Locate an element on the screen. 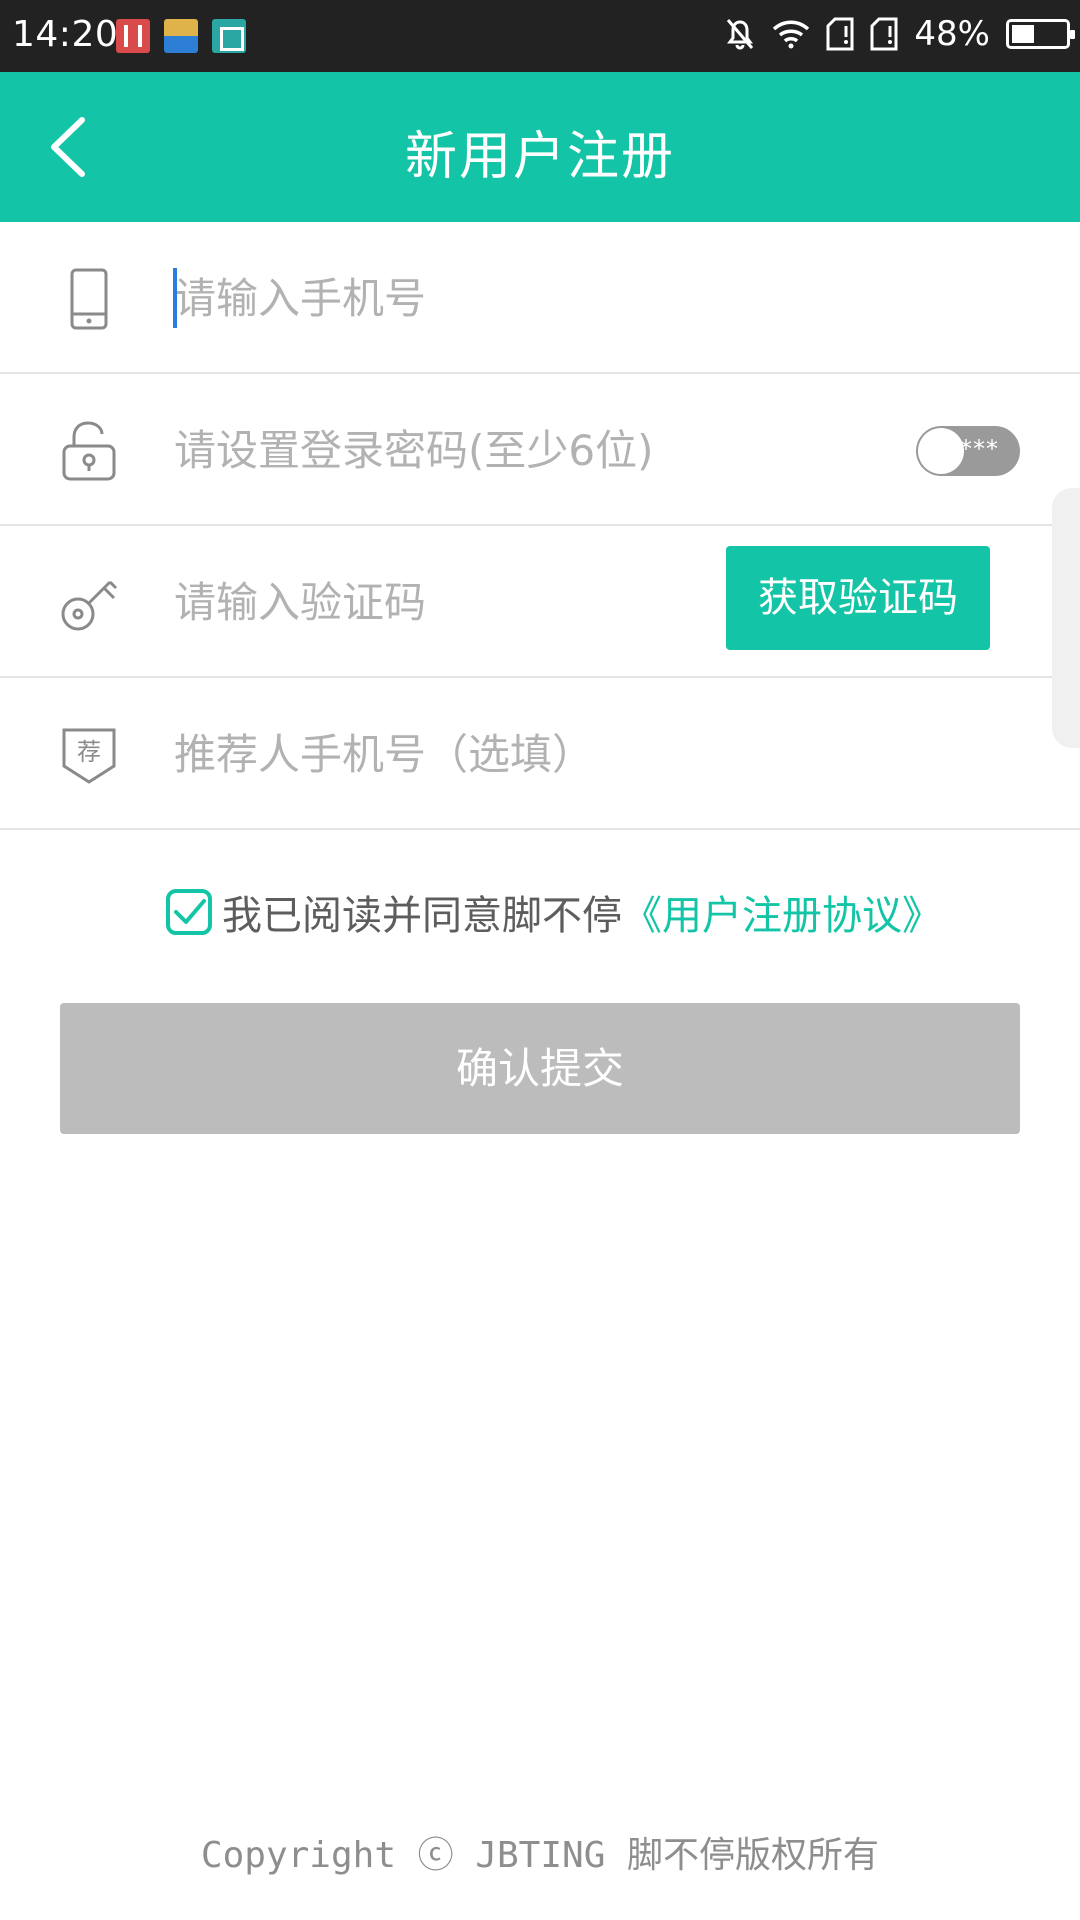  phone-icon is located at coordinates (89, 299).